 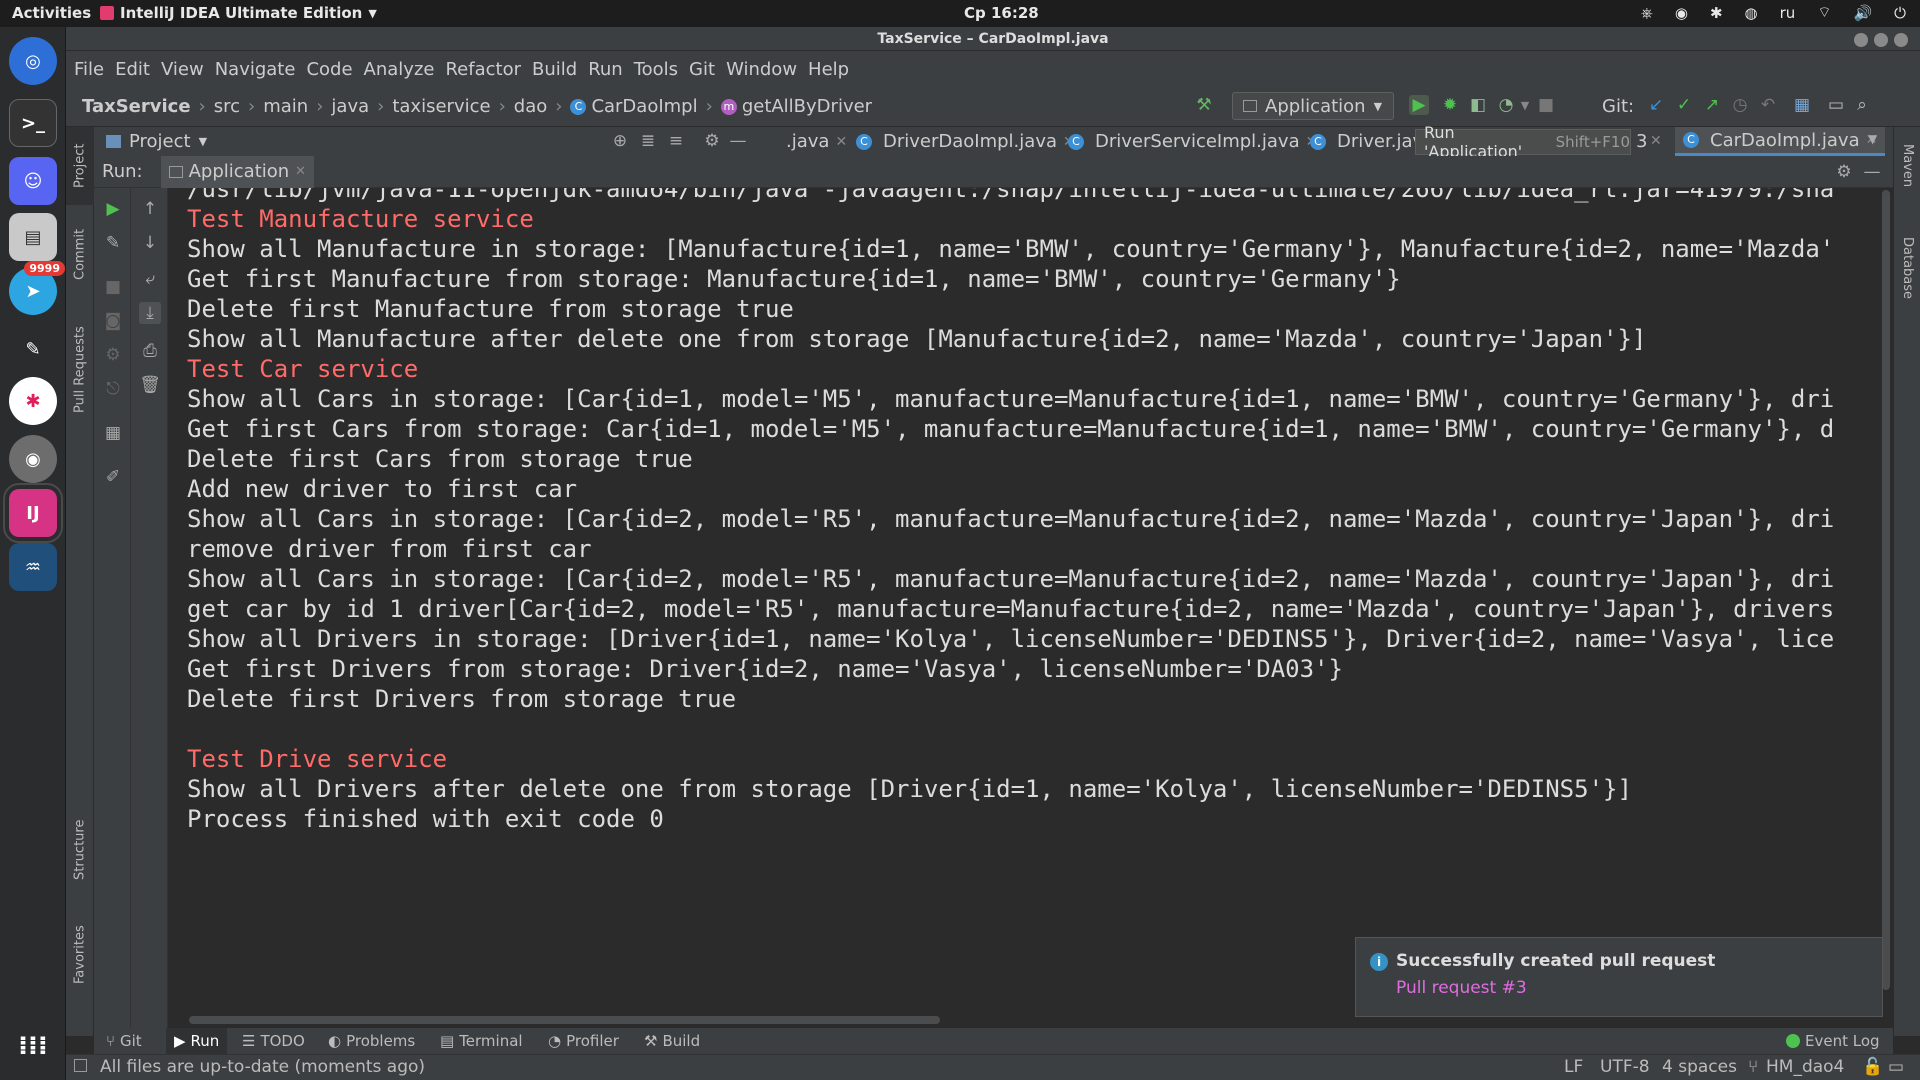 What do you see at coordinates (530, 106) in the screenshot?
I see `breadcrumb-dao: dao` at bounding box center [530, 106].